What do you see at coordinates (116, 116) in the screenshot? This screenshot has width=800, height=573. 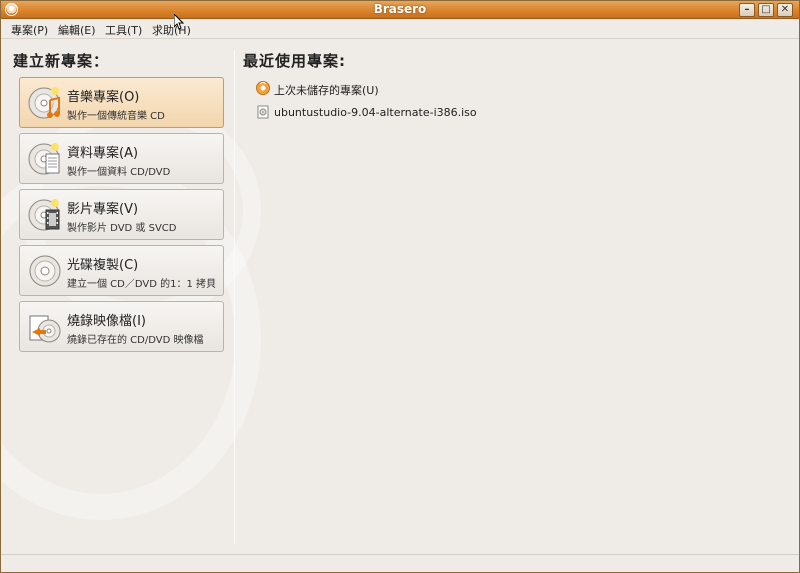 I see `project-description: 製作一個傳統音樂 CD` at bounding box center [116, 116].